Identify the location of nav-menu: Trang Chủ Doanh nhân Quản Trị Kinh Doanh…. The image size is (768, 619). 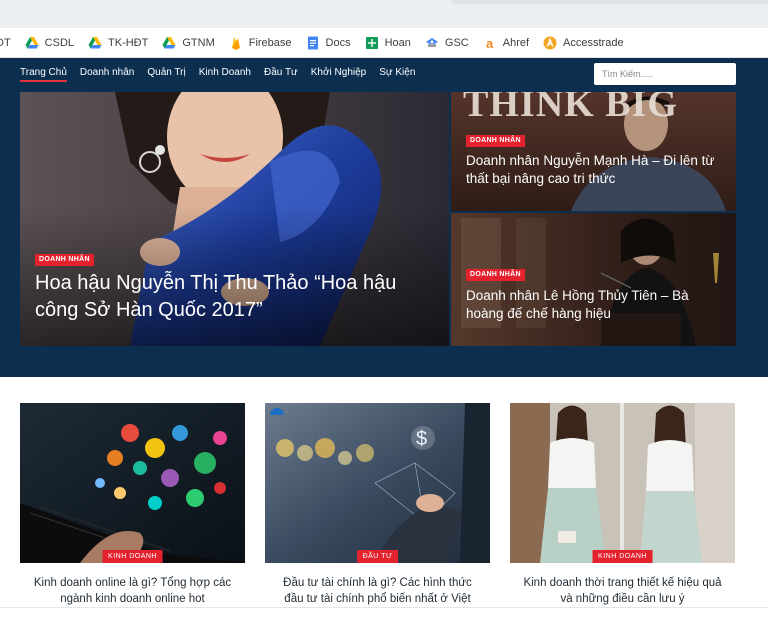
(224, 73).